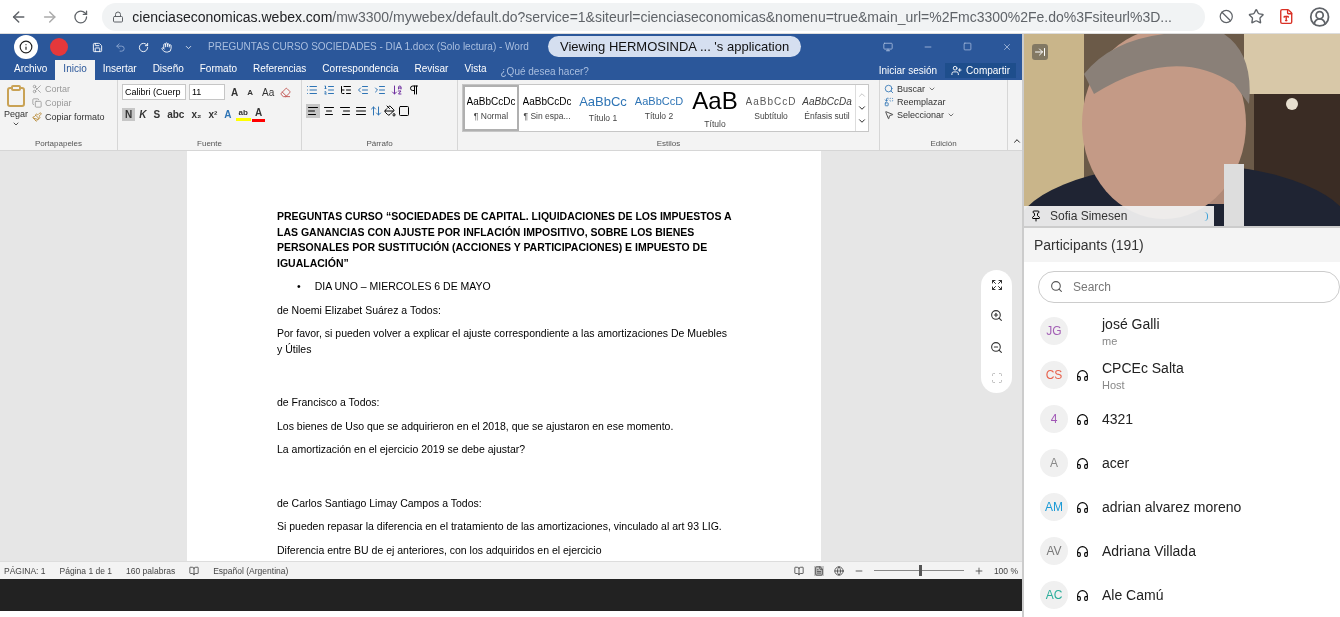 The width and height of the screenshot is (1340, 617). Describe the element at coordinates (143, 47) in the screenshot. I see `redo-icon` at that location.